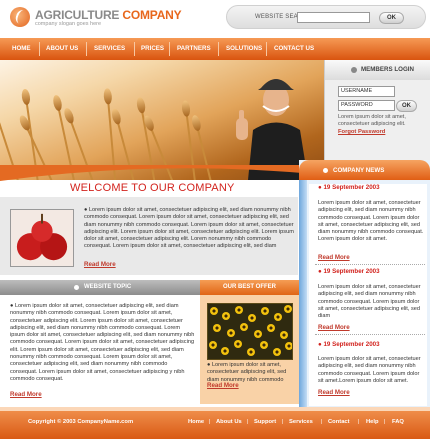 The image size is (430, 439). I want to click on footer-link-faq: FAQ, so click(398, 422).